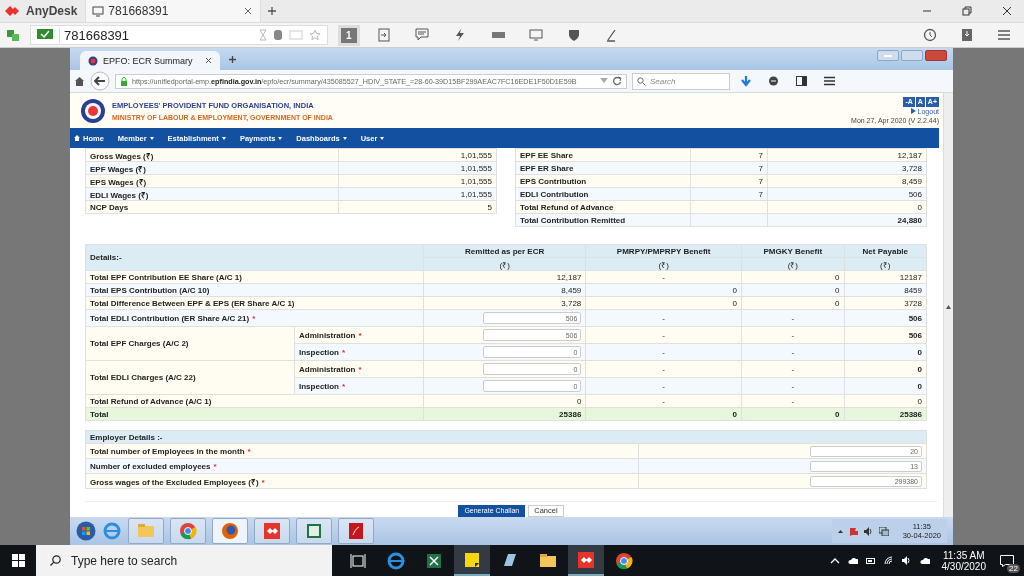 Image resolution: width=1024 pixels, height=576 pixels. Describe the element at coordinates (100, 81) in the screenshot. I see `back-icon` at that location.